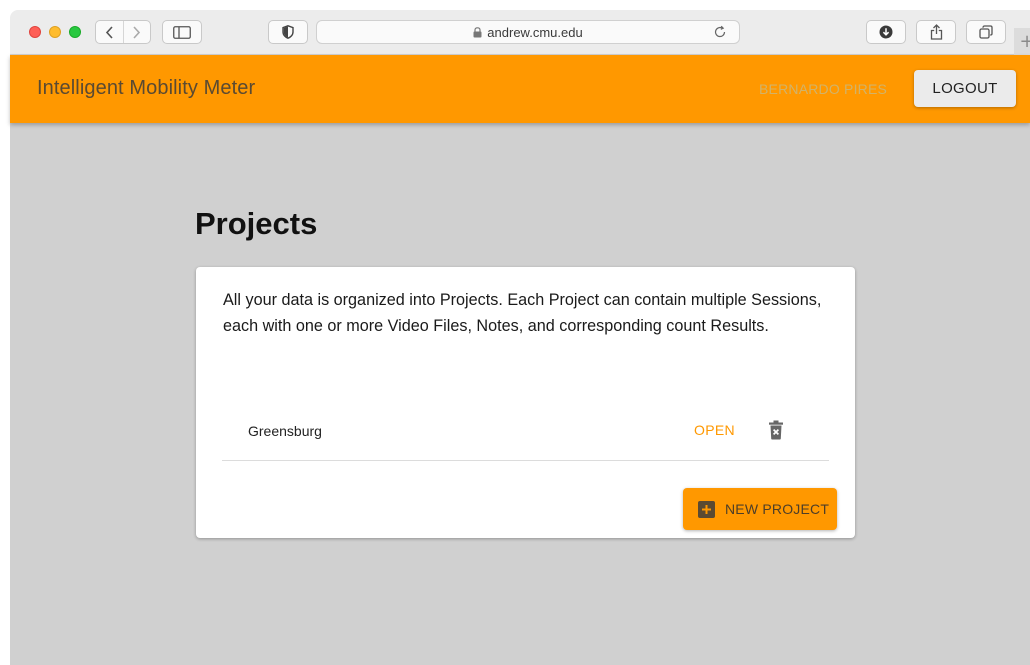  I want to click on new-tab-button: +, so click(1022, 41).